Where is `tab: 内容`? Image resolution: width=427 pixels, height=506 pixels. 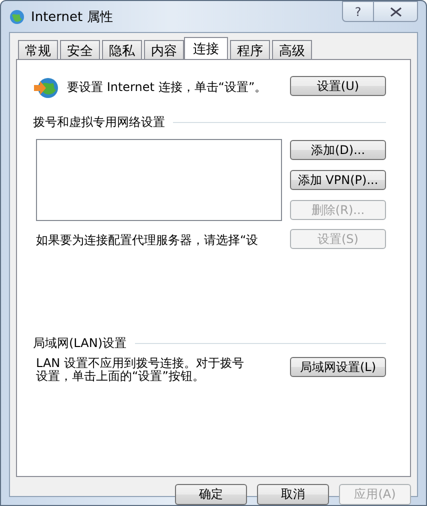 tab: 内容 is located at coordinates (164, 49).